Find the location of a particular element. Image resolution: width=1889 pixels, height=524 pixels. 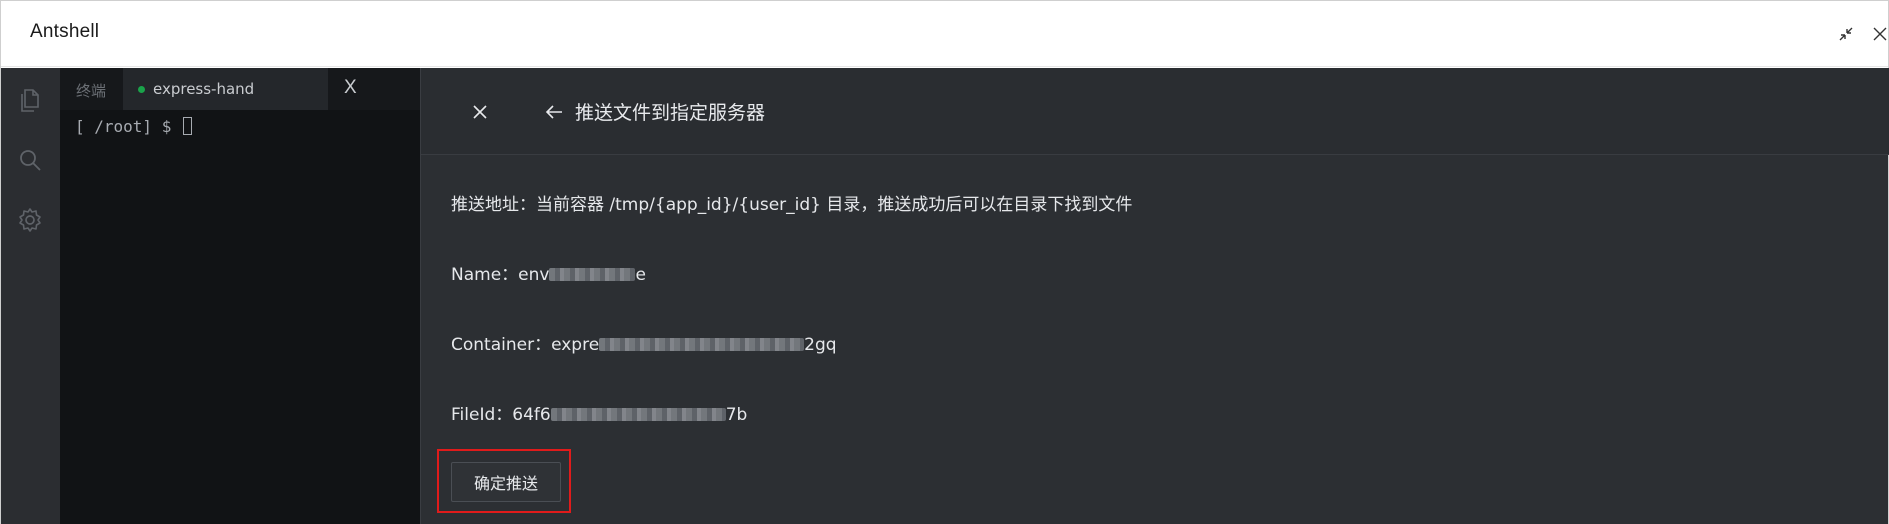

title-bar: Antshell is located at coordinates (944, 34).